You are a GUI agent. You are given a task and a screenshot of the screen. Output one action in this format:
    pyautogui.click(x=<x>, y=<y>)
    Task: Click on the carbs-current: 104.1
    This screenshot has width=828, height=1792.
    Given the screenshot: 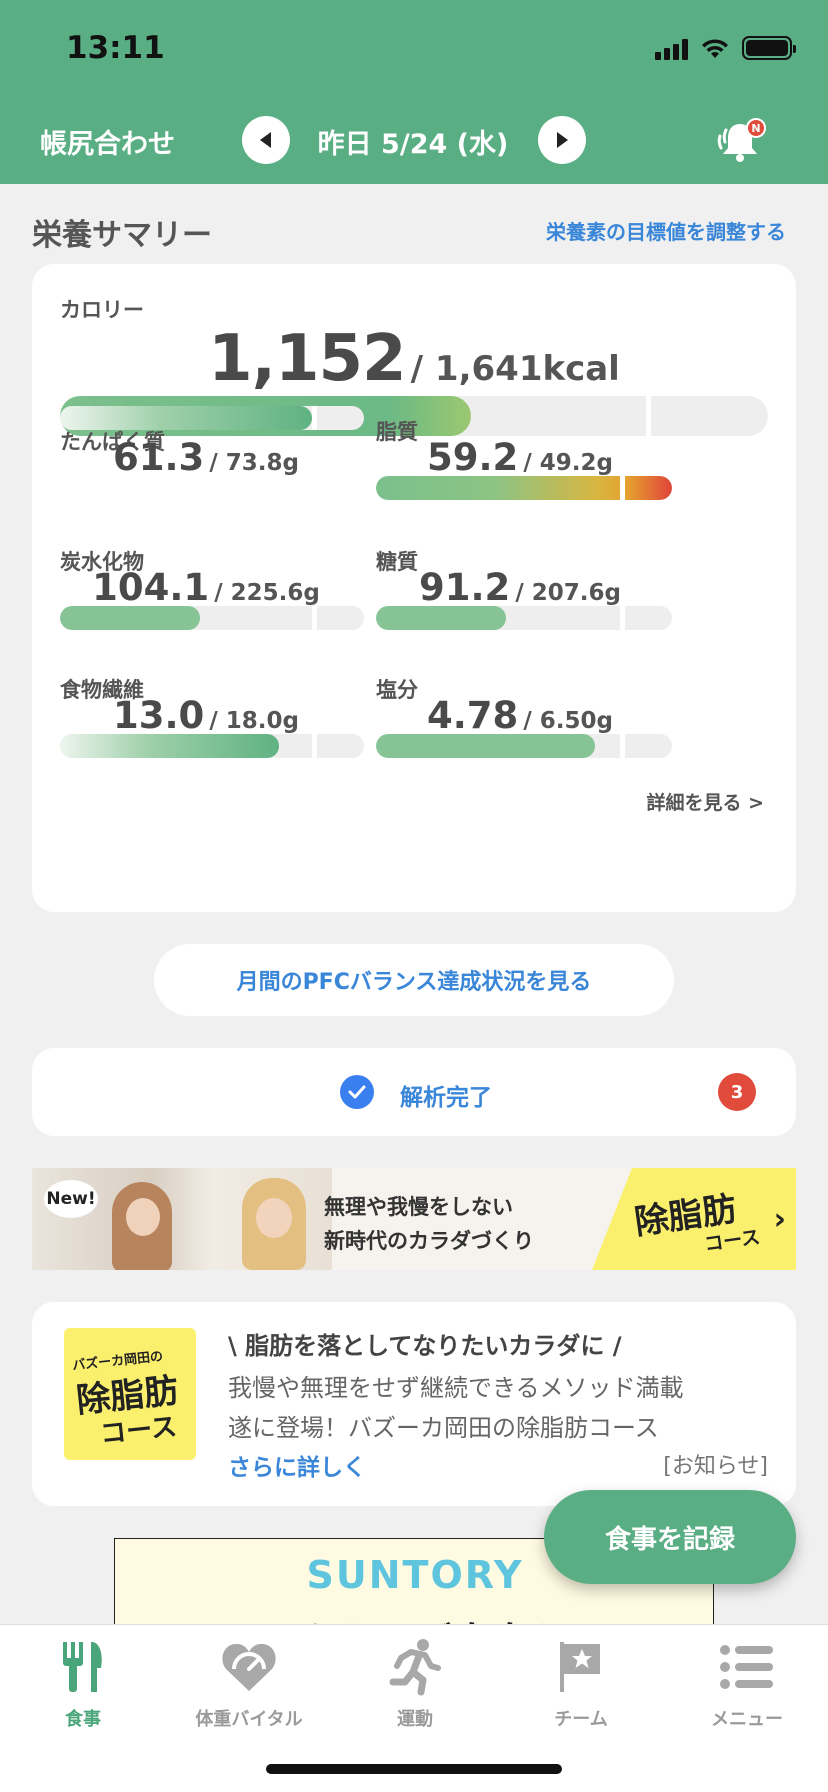 What is the action you would take?
    pyautogui.click(x=151, y=587)
    